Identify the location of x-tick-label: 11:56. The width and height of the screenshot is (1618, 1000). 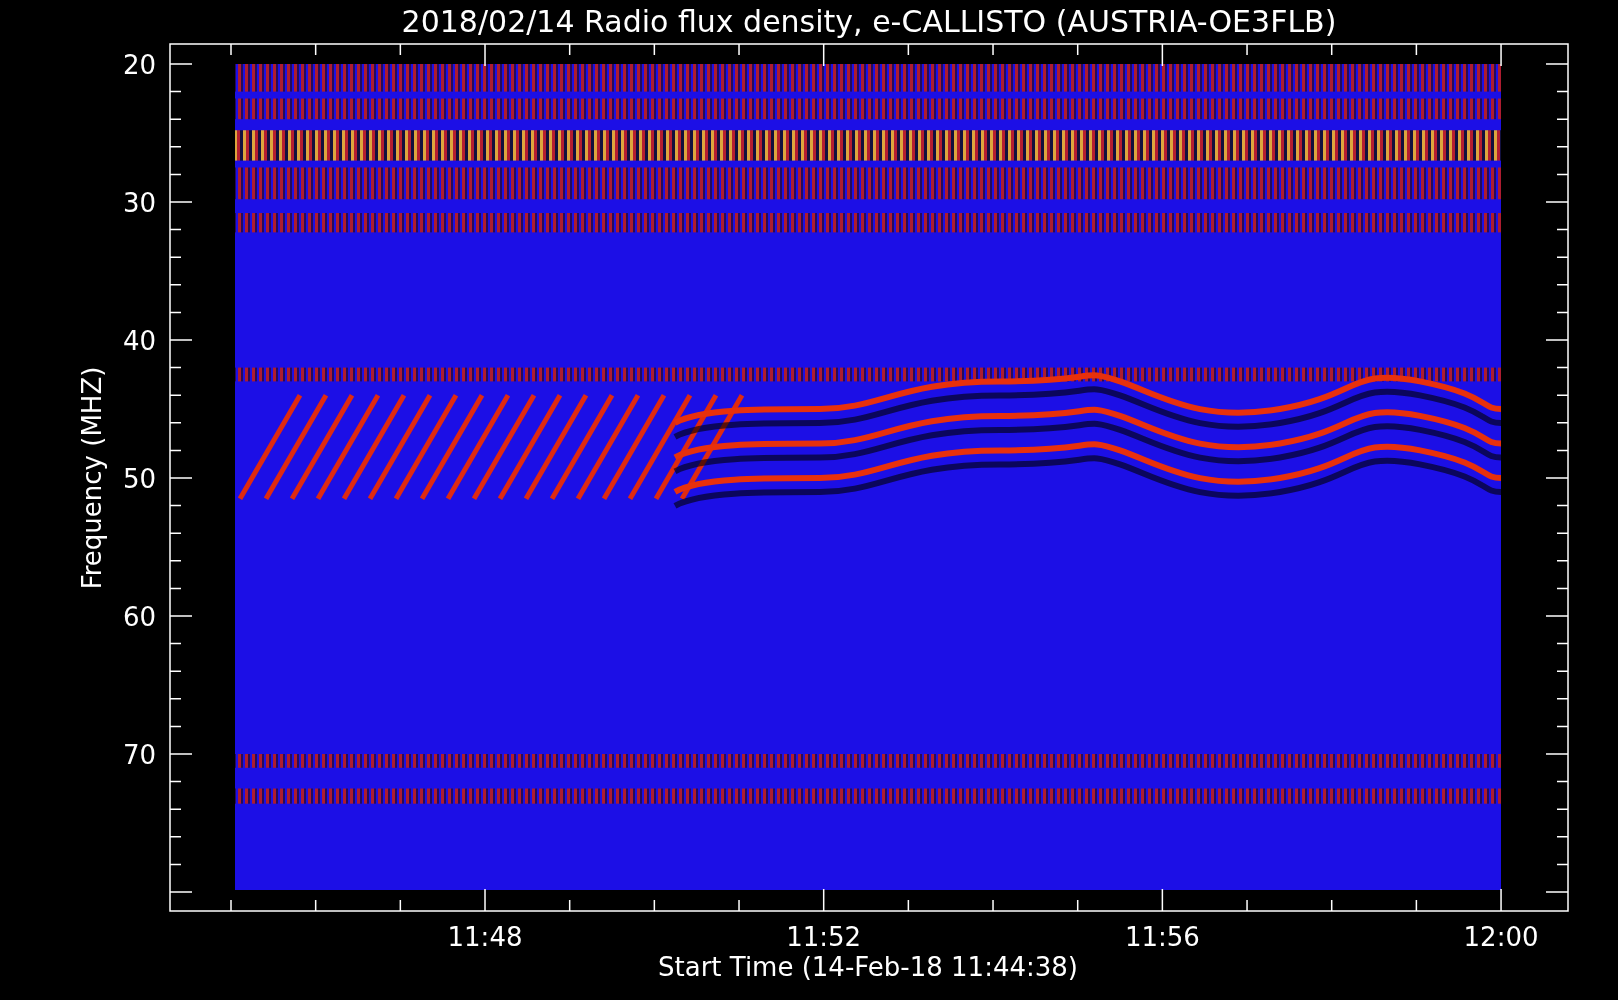
(1162, 937).